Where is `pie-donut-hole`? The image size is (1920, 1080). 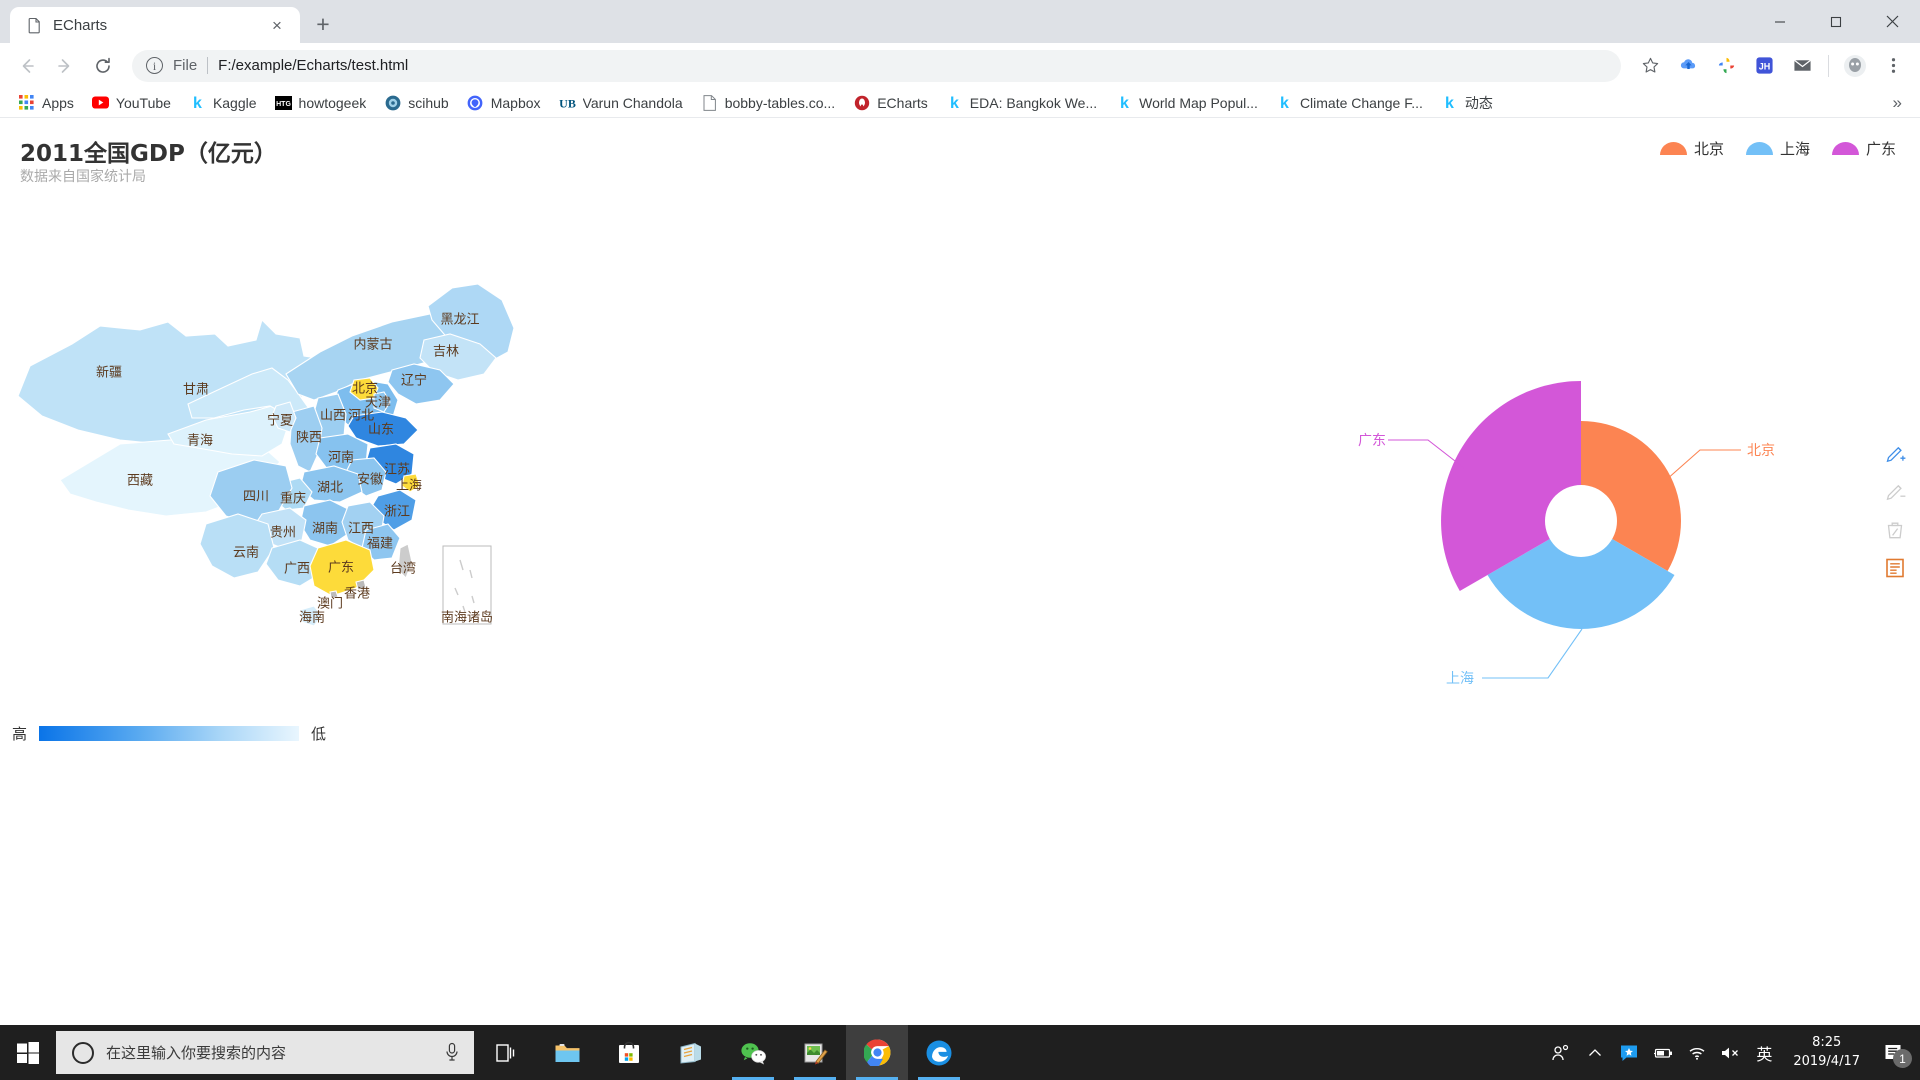
pie-donut-hole is located at coordinates (1581, 521).